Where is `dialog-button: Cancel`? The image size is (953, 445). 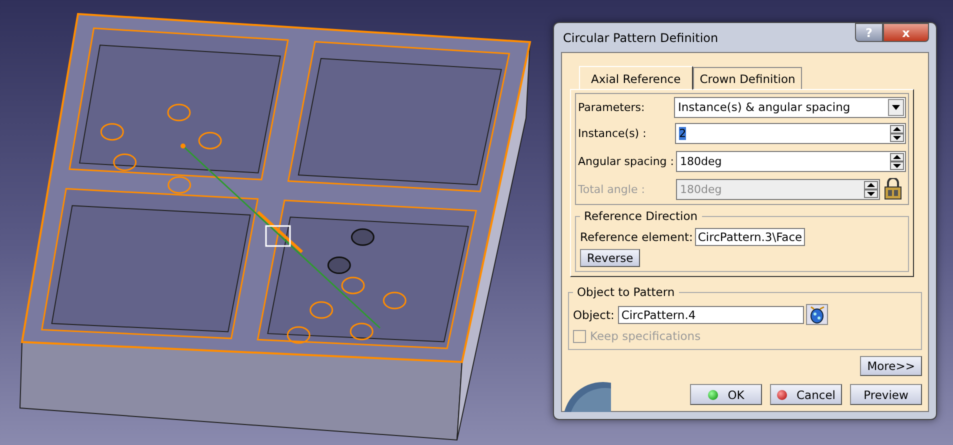 dialog-button: Cancel is located at coordinates (806, 394).